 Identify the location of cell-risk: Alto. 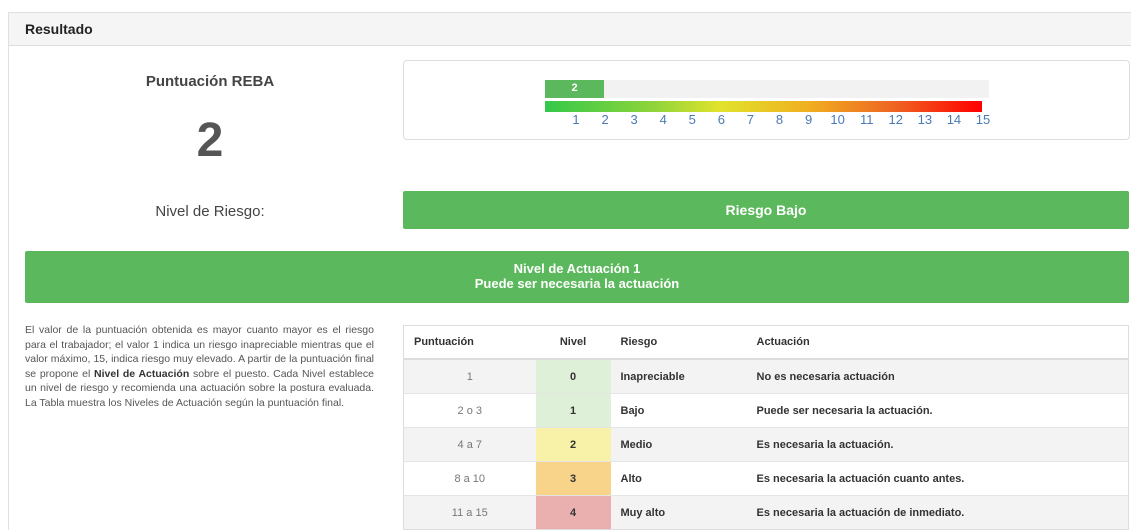
(678, 478).